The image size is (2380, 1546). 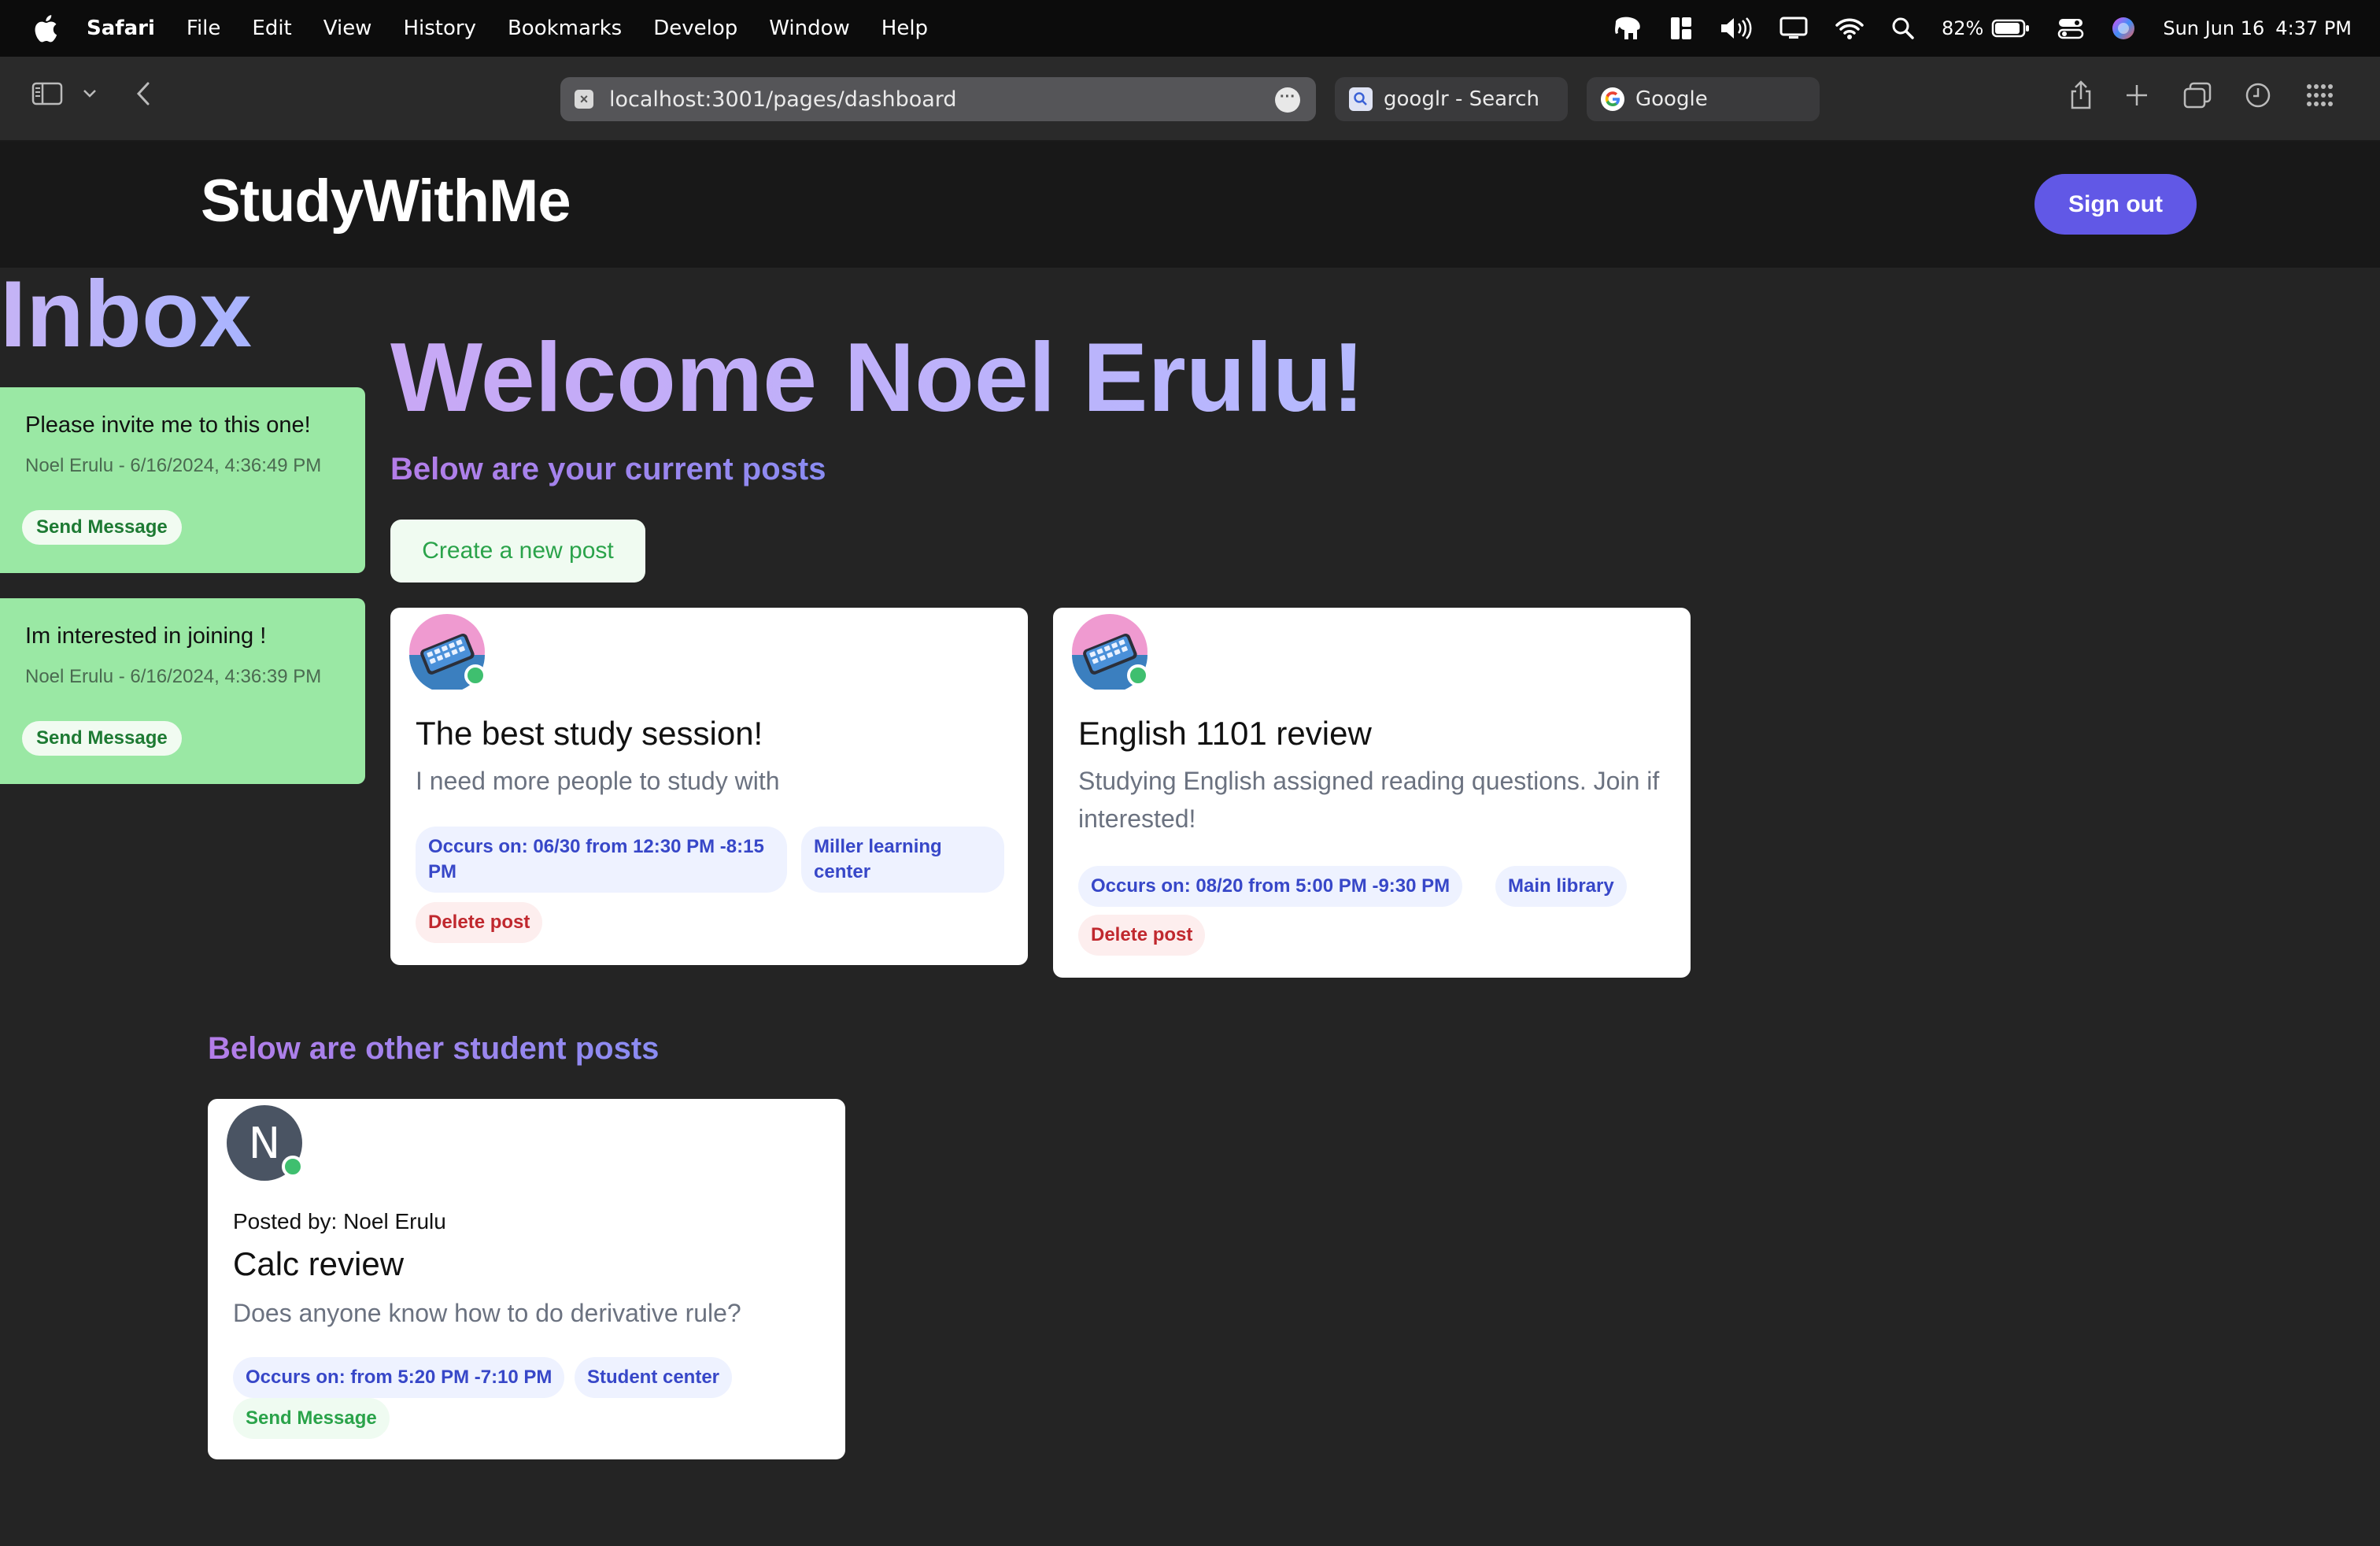 I want to click on time-tag: Occurs on: 06/30 from 12:30 PM -8:15 PM, so click(x=601, y=860).